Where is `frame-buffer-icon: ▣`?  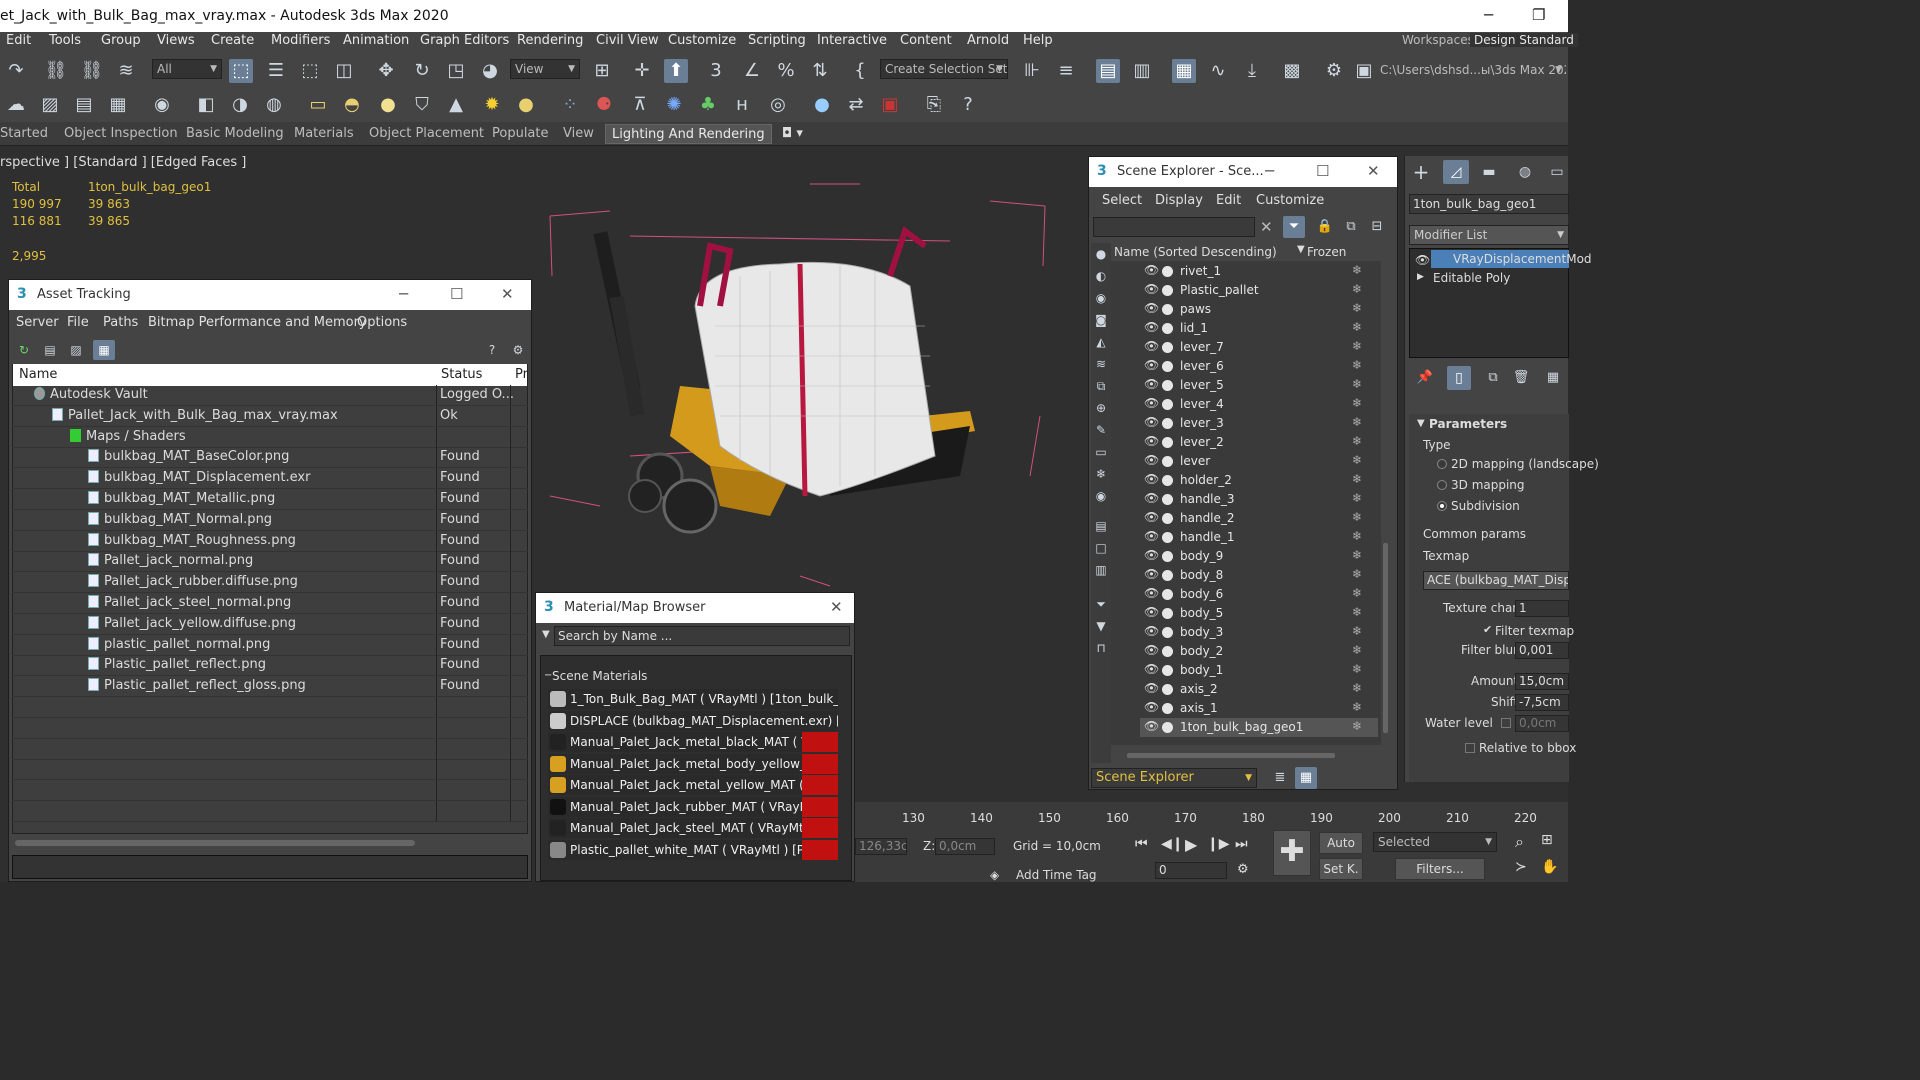
frame-buffer-icon: ▣ is located at coordinates (890, 105).